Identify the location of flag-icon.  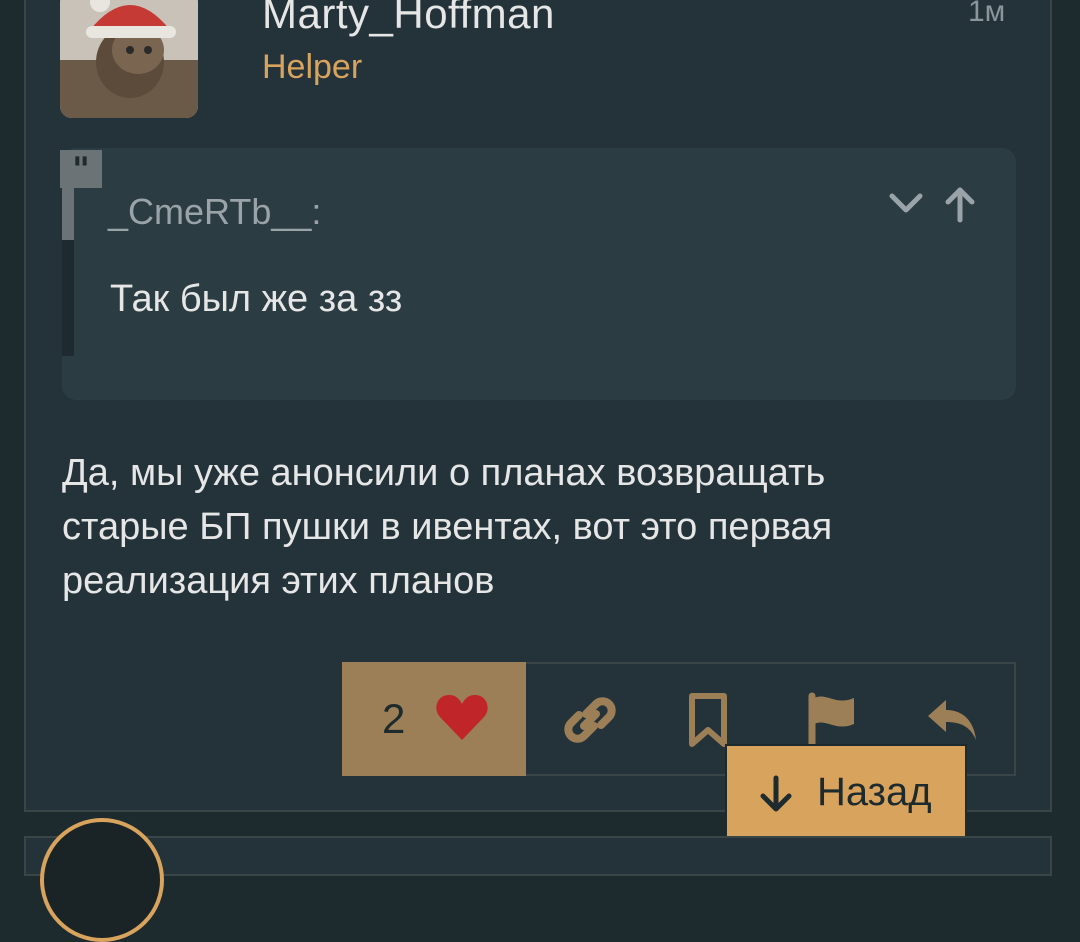
(832, 720).